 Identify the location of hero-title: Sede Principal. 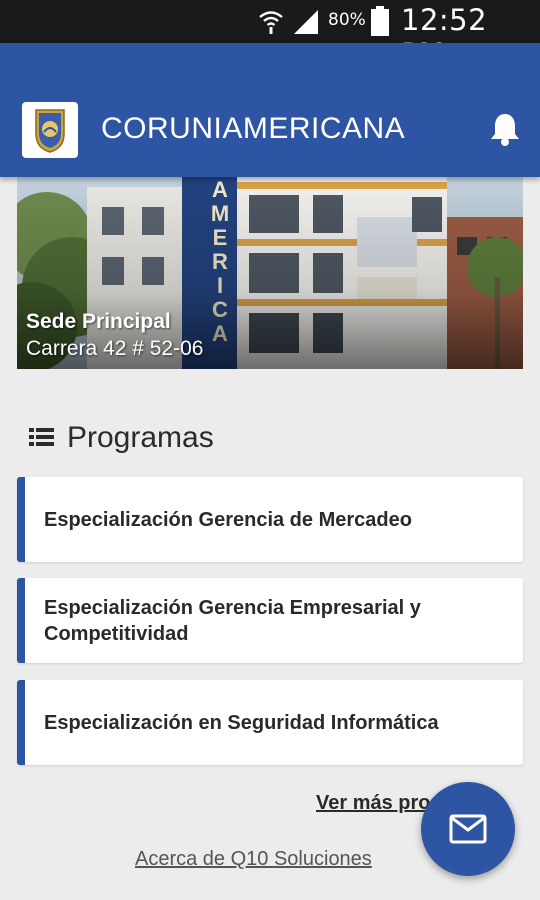
(98, 321).